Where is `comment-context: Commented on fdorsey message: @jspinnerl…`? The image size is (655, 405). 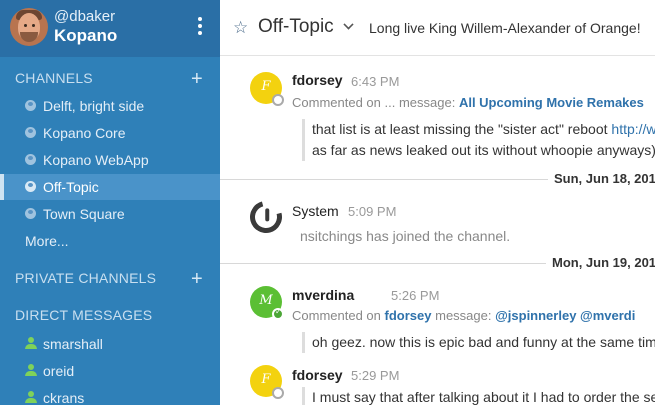 comment-context: Commented on fdorsey message: @jspinnerl… is located at coordinates (464, 315).